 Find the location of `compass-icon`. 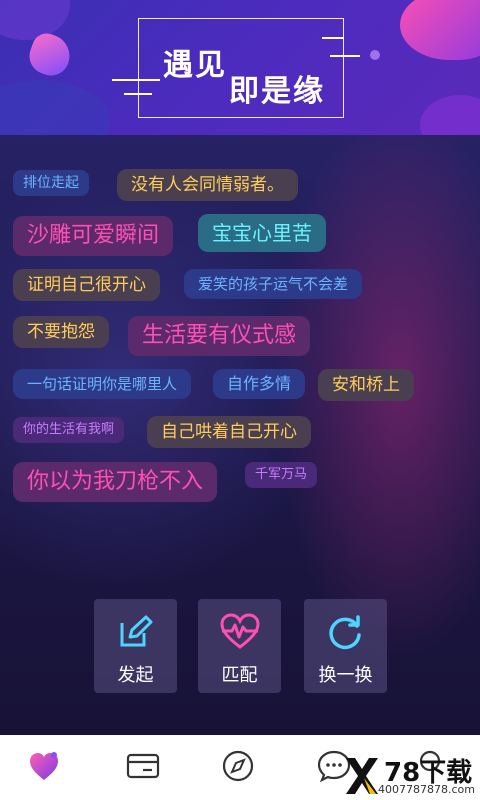

compass-icon is located at coordinates (238, 766).